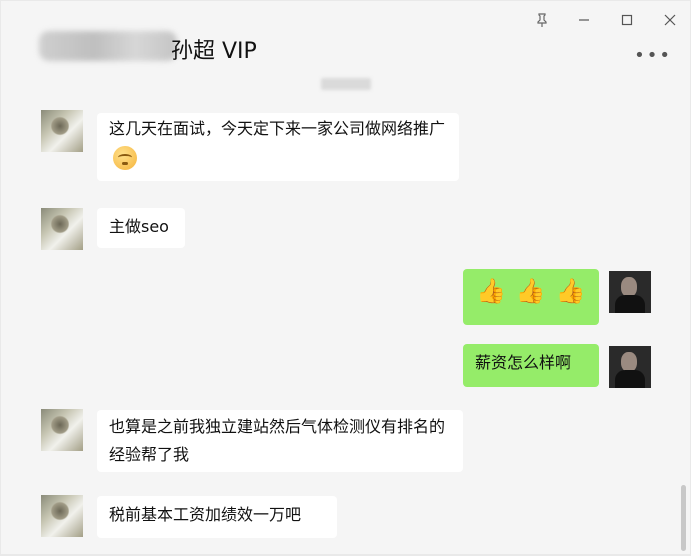  Describe the element at coordinates (125, 157) in the screenshot. I see `nerd-face-icon` at that location.